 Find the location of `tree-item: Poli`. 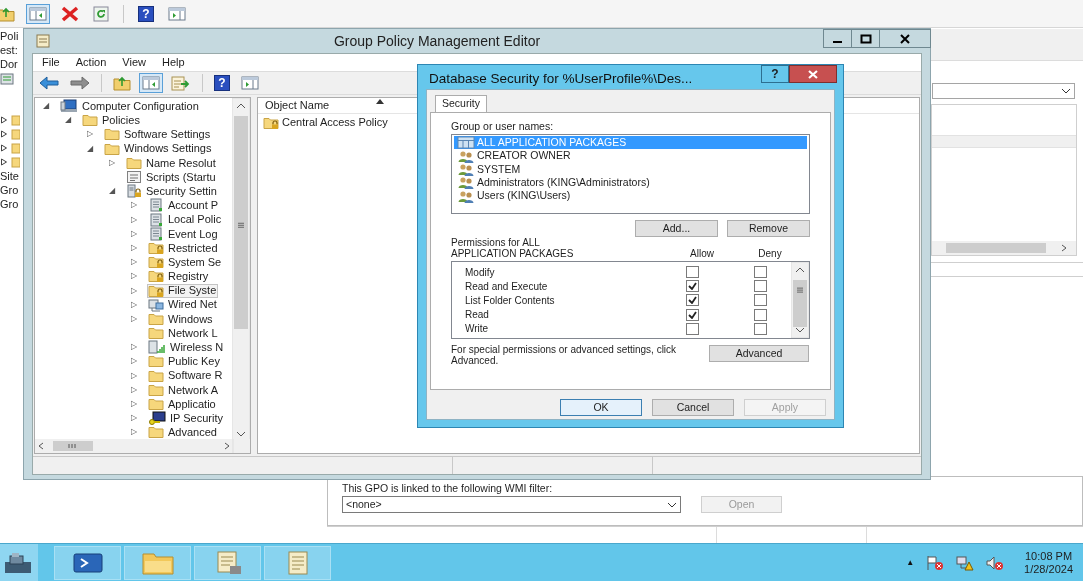

tree-item: Poli is located at coordinates (11, 36).